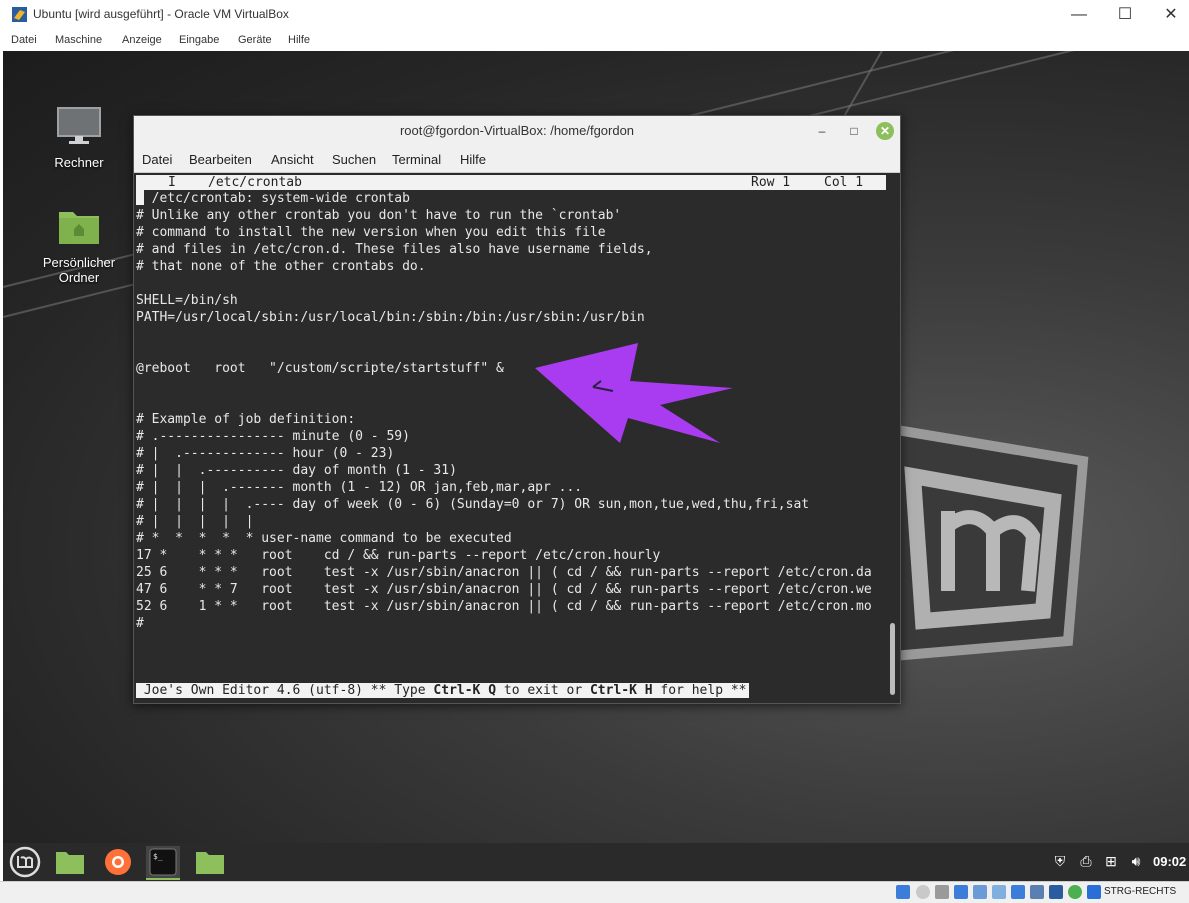 The image size is (1189, 903). I want to click on files-icon, so click(70, 863).